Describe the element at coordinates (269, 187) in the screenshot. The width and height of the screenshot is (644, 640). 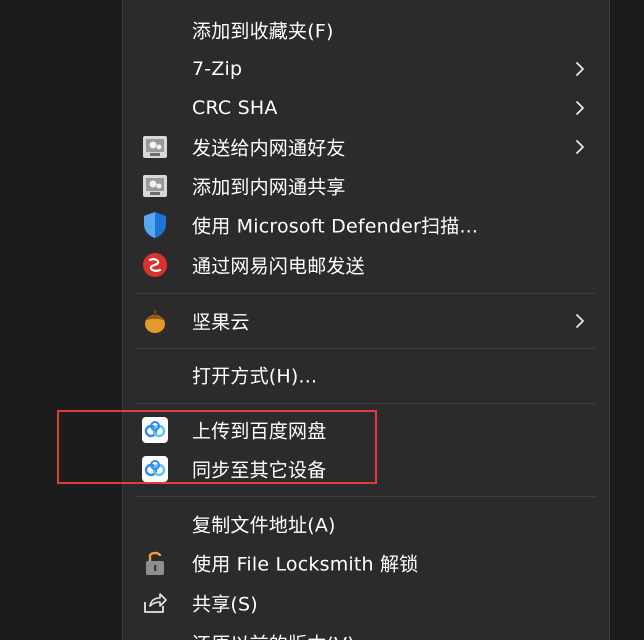
I see `menu-item-label: 添加到内网通共享` at that location.